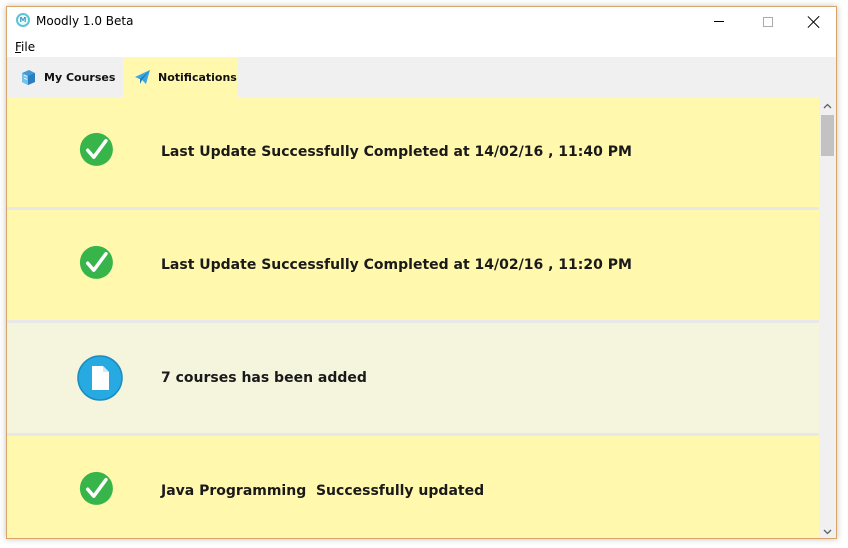 This screenshot has width=848, height=548. Describe the element at coordinates (28, 77) in the screenshot. I see `books-icon` at that location.